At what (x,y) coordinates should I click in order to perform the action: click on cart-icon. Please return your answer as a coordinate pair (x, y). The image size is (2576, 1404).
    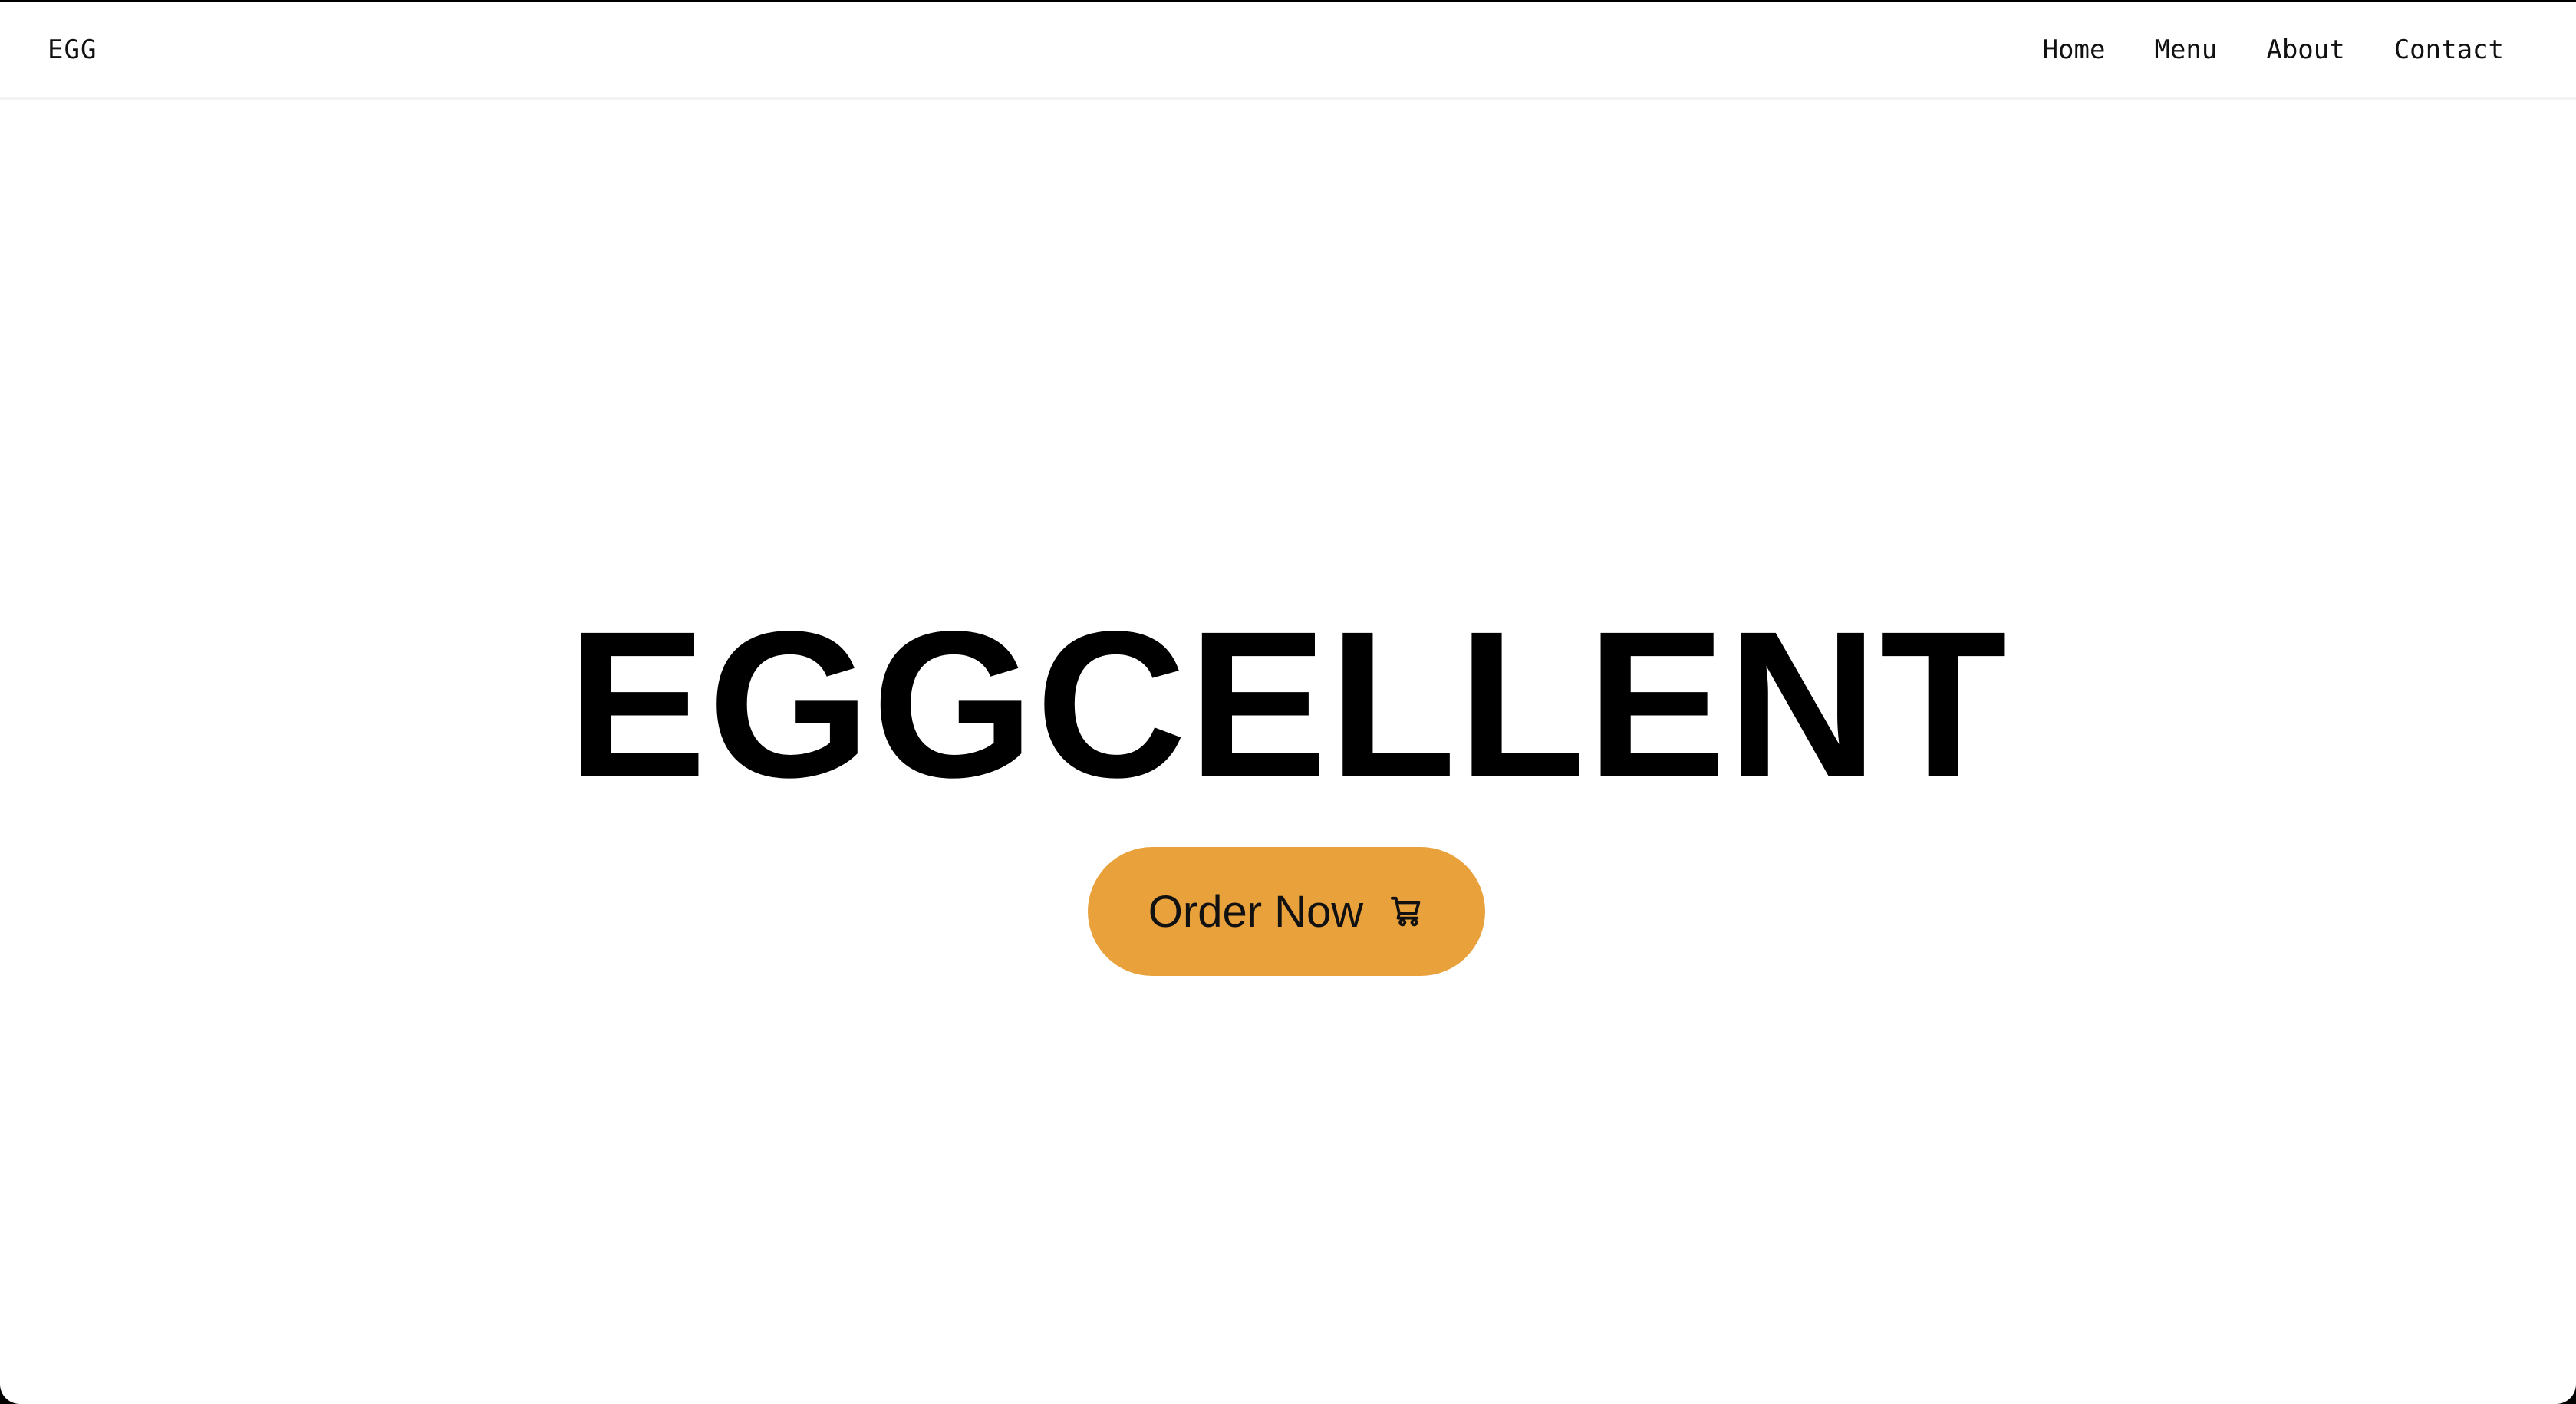
    Looking at the image, I should click on (1407, 911).